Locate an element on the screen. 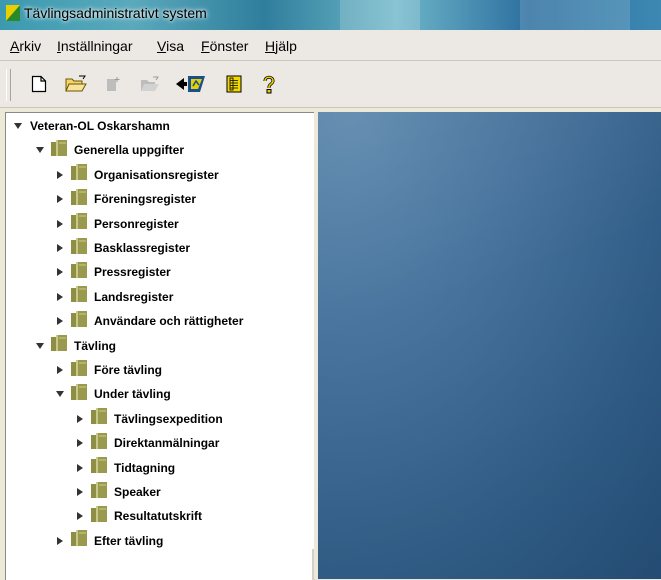 This screenshot has width=661, height=580. back-flag-icon is located at coordinates (190, 84).